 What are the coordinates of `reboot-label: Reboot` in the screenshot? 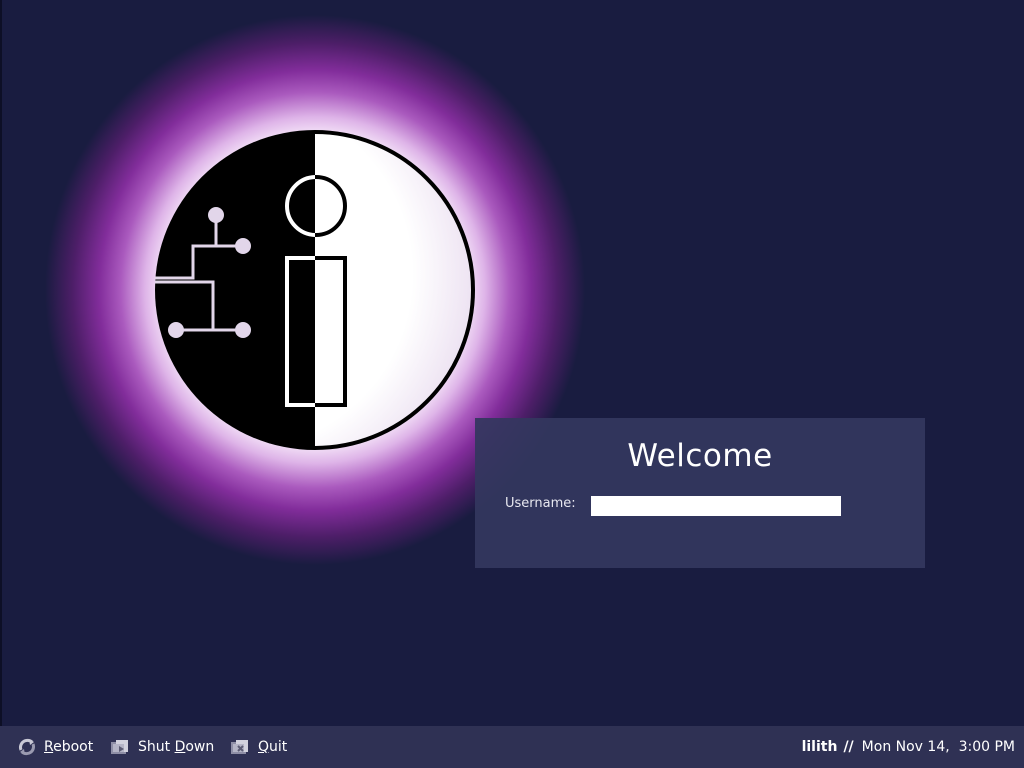 It's located at (69, 747).